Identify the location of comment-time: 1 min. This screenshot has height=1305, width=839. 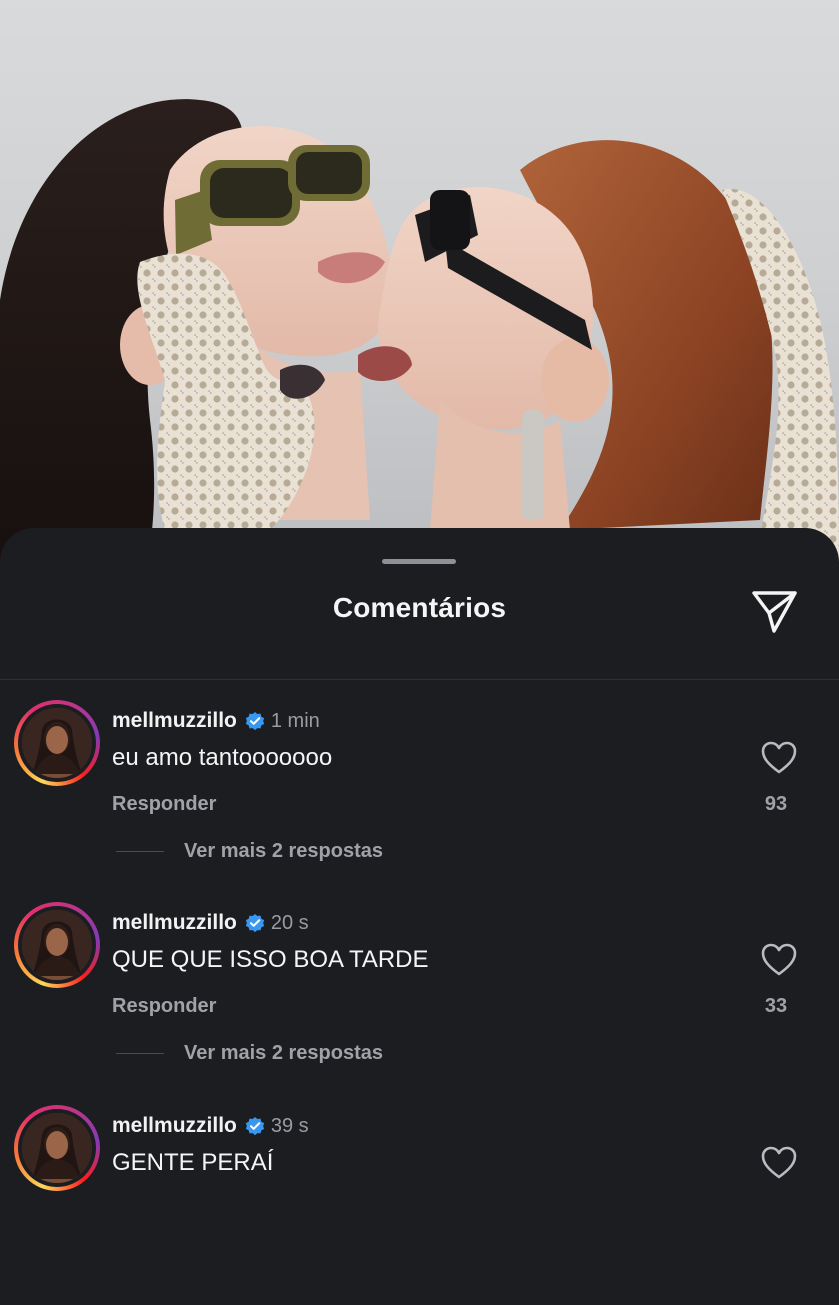
(295, 720).